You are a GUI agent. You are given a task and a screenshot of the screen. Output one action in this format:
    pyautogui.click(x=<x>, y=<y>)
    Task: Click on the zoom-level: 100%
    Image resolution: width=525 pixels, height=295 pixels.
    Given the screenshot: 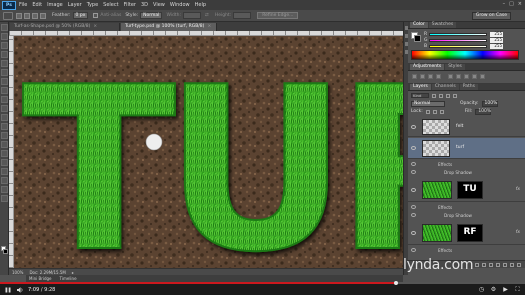 What is the action you would take?
    pyautogui.click(x=17, y=272)
    